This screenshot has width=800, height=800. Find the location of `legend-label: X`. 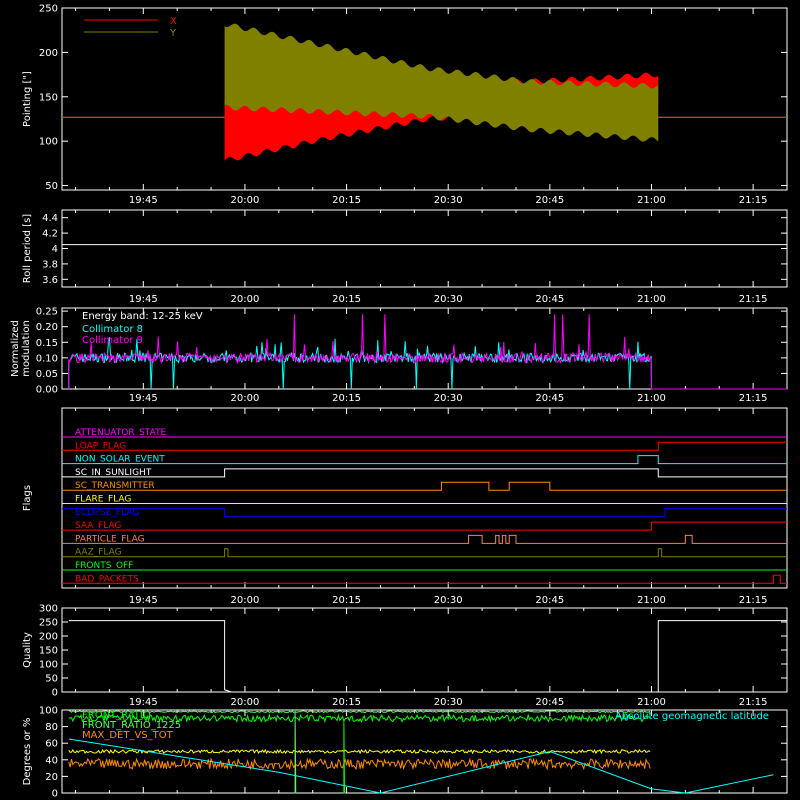

legend-label: X is located at coordinates (173, 21).